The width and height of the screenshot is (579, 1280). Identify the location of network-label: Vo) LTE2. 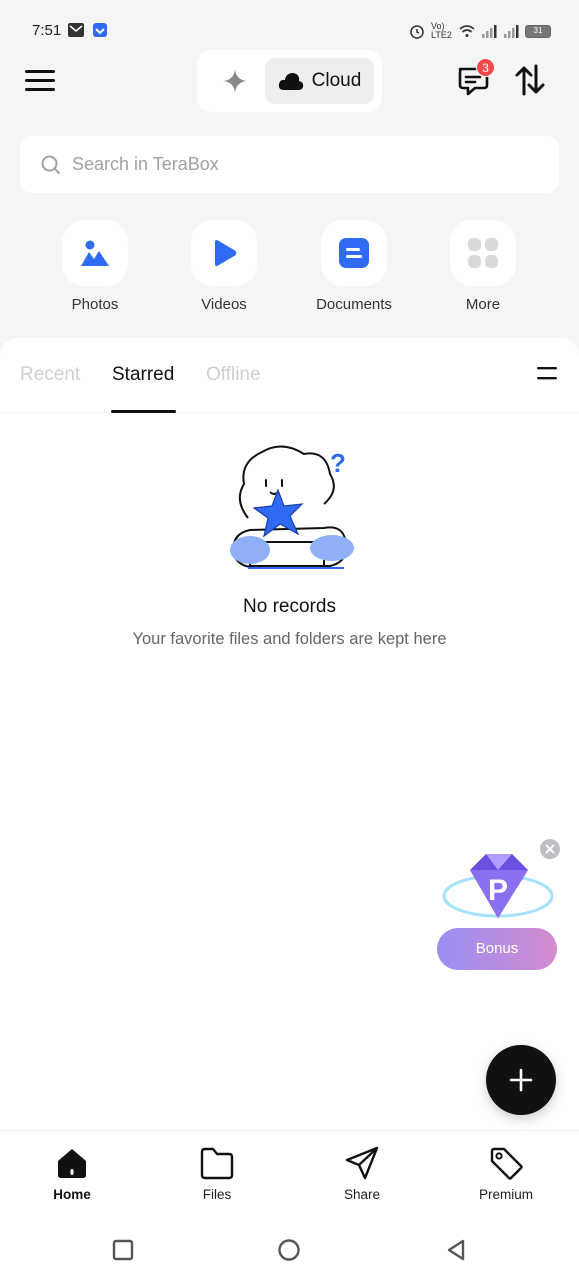
(441, 30).